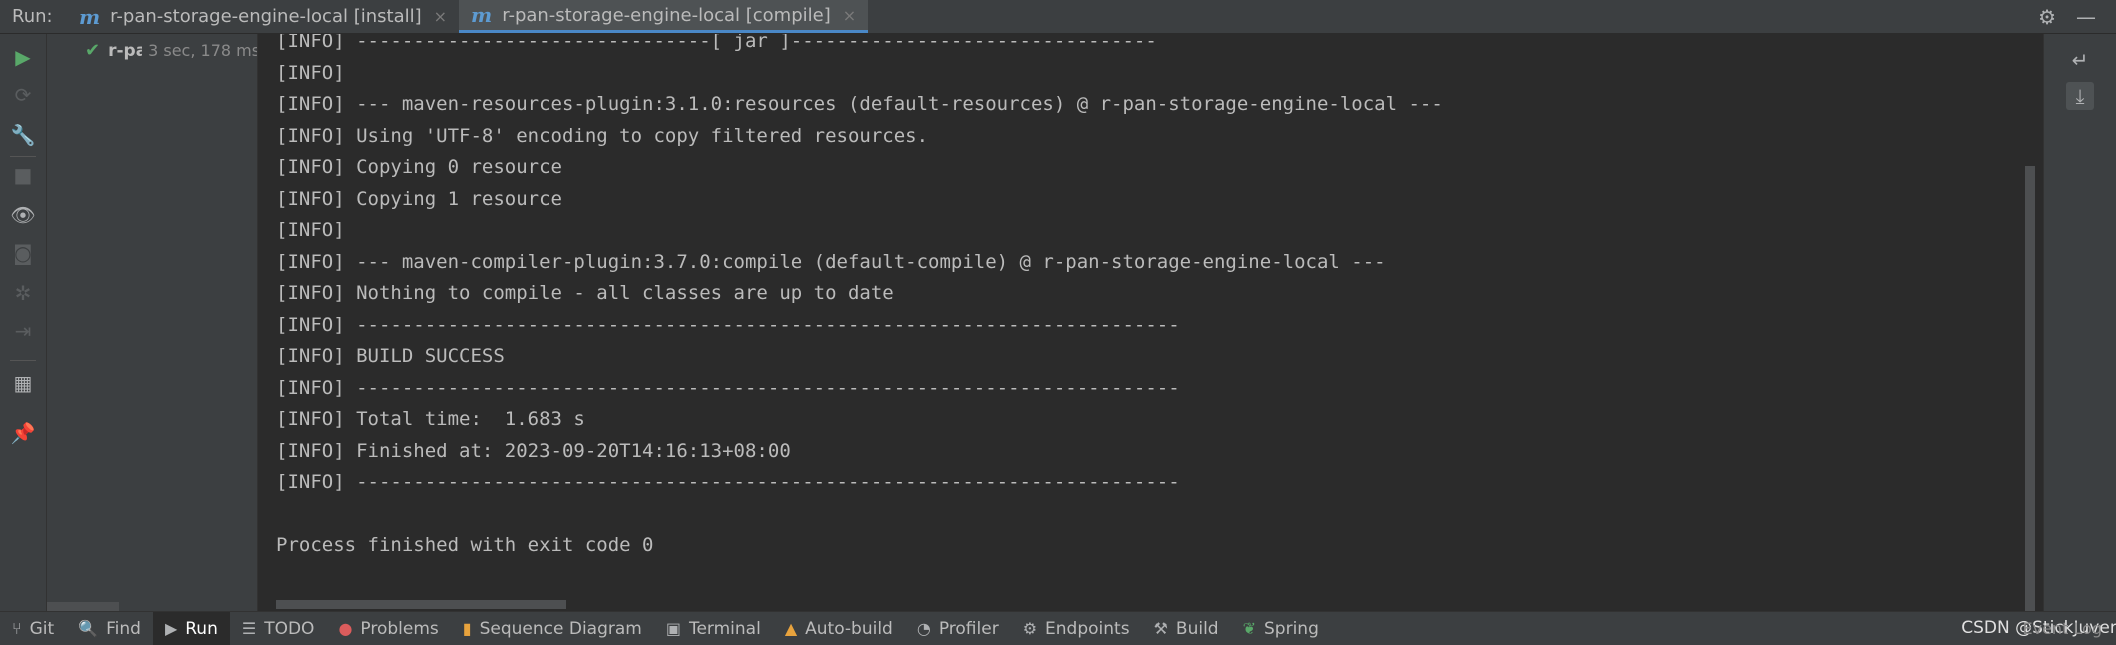 The width and height of the screenshot is (2116, 645). Describe the element at coordinates (23, 215) in the screenshot. I see `eye-icon: 👁` at that location.